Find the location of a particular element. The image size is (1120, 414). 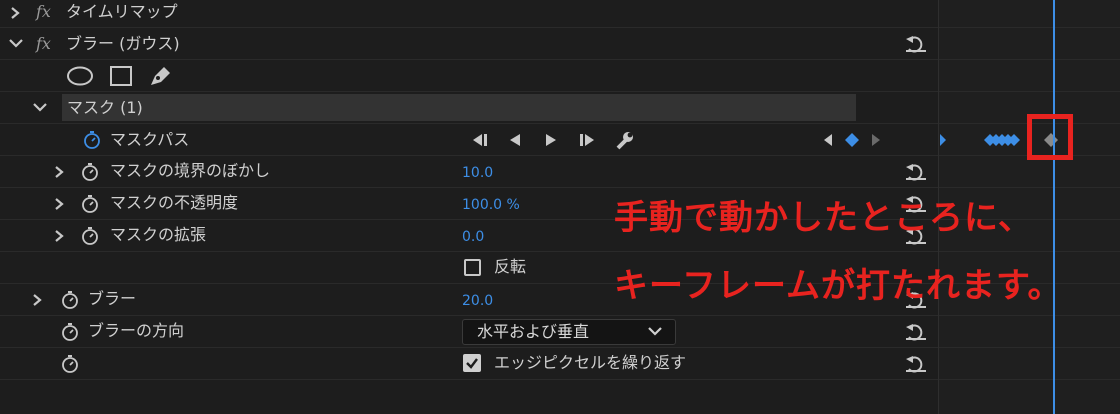

track-forward-one-frame-icon is located at coordinates (587, 140).